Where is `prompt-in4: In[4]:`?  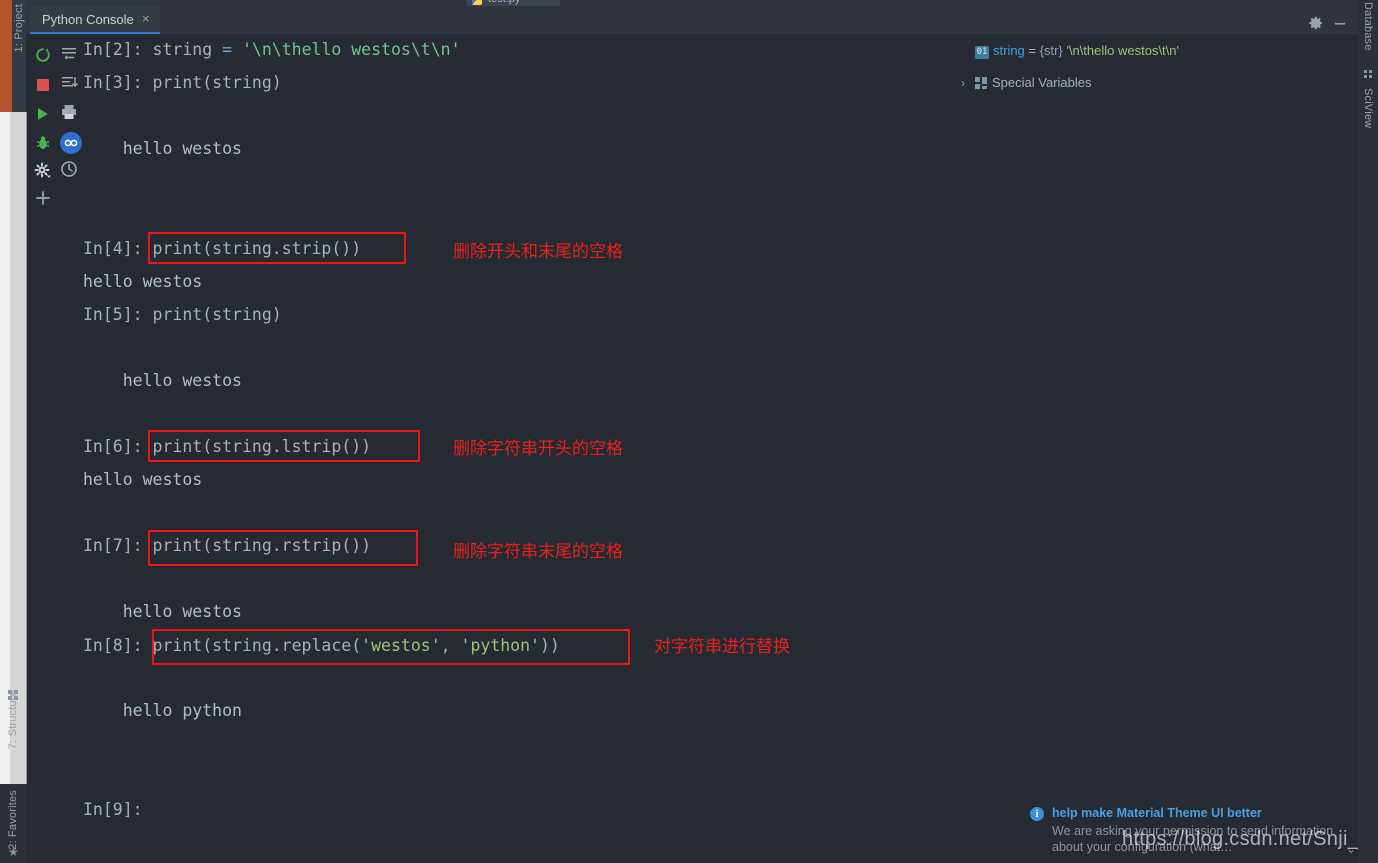 prompt-in4: In[4]: is located at coordinates (113, 248).